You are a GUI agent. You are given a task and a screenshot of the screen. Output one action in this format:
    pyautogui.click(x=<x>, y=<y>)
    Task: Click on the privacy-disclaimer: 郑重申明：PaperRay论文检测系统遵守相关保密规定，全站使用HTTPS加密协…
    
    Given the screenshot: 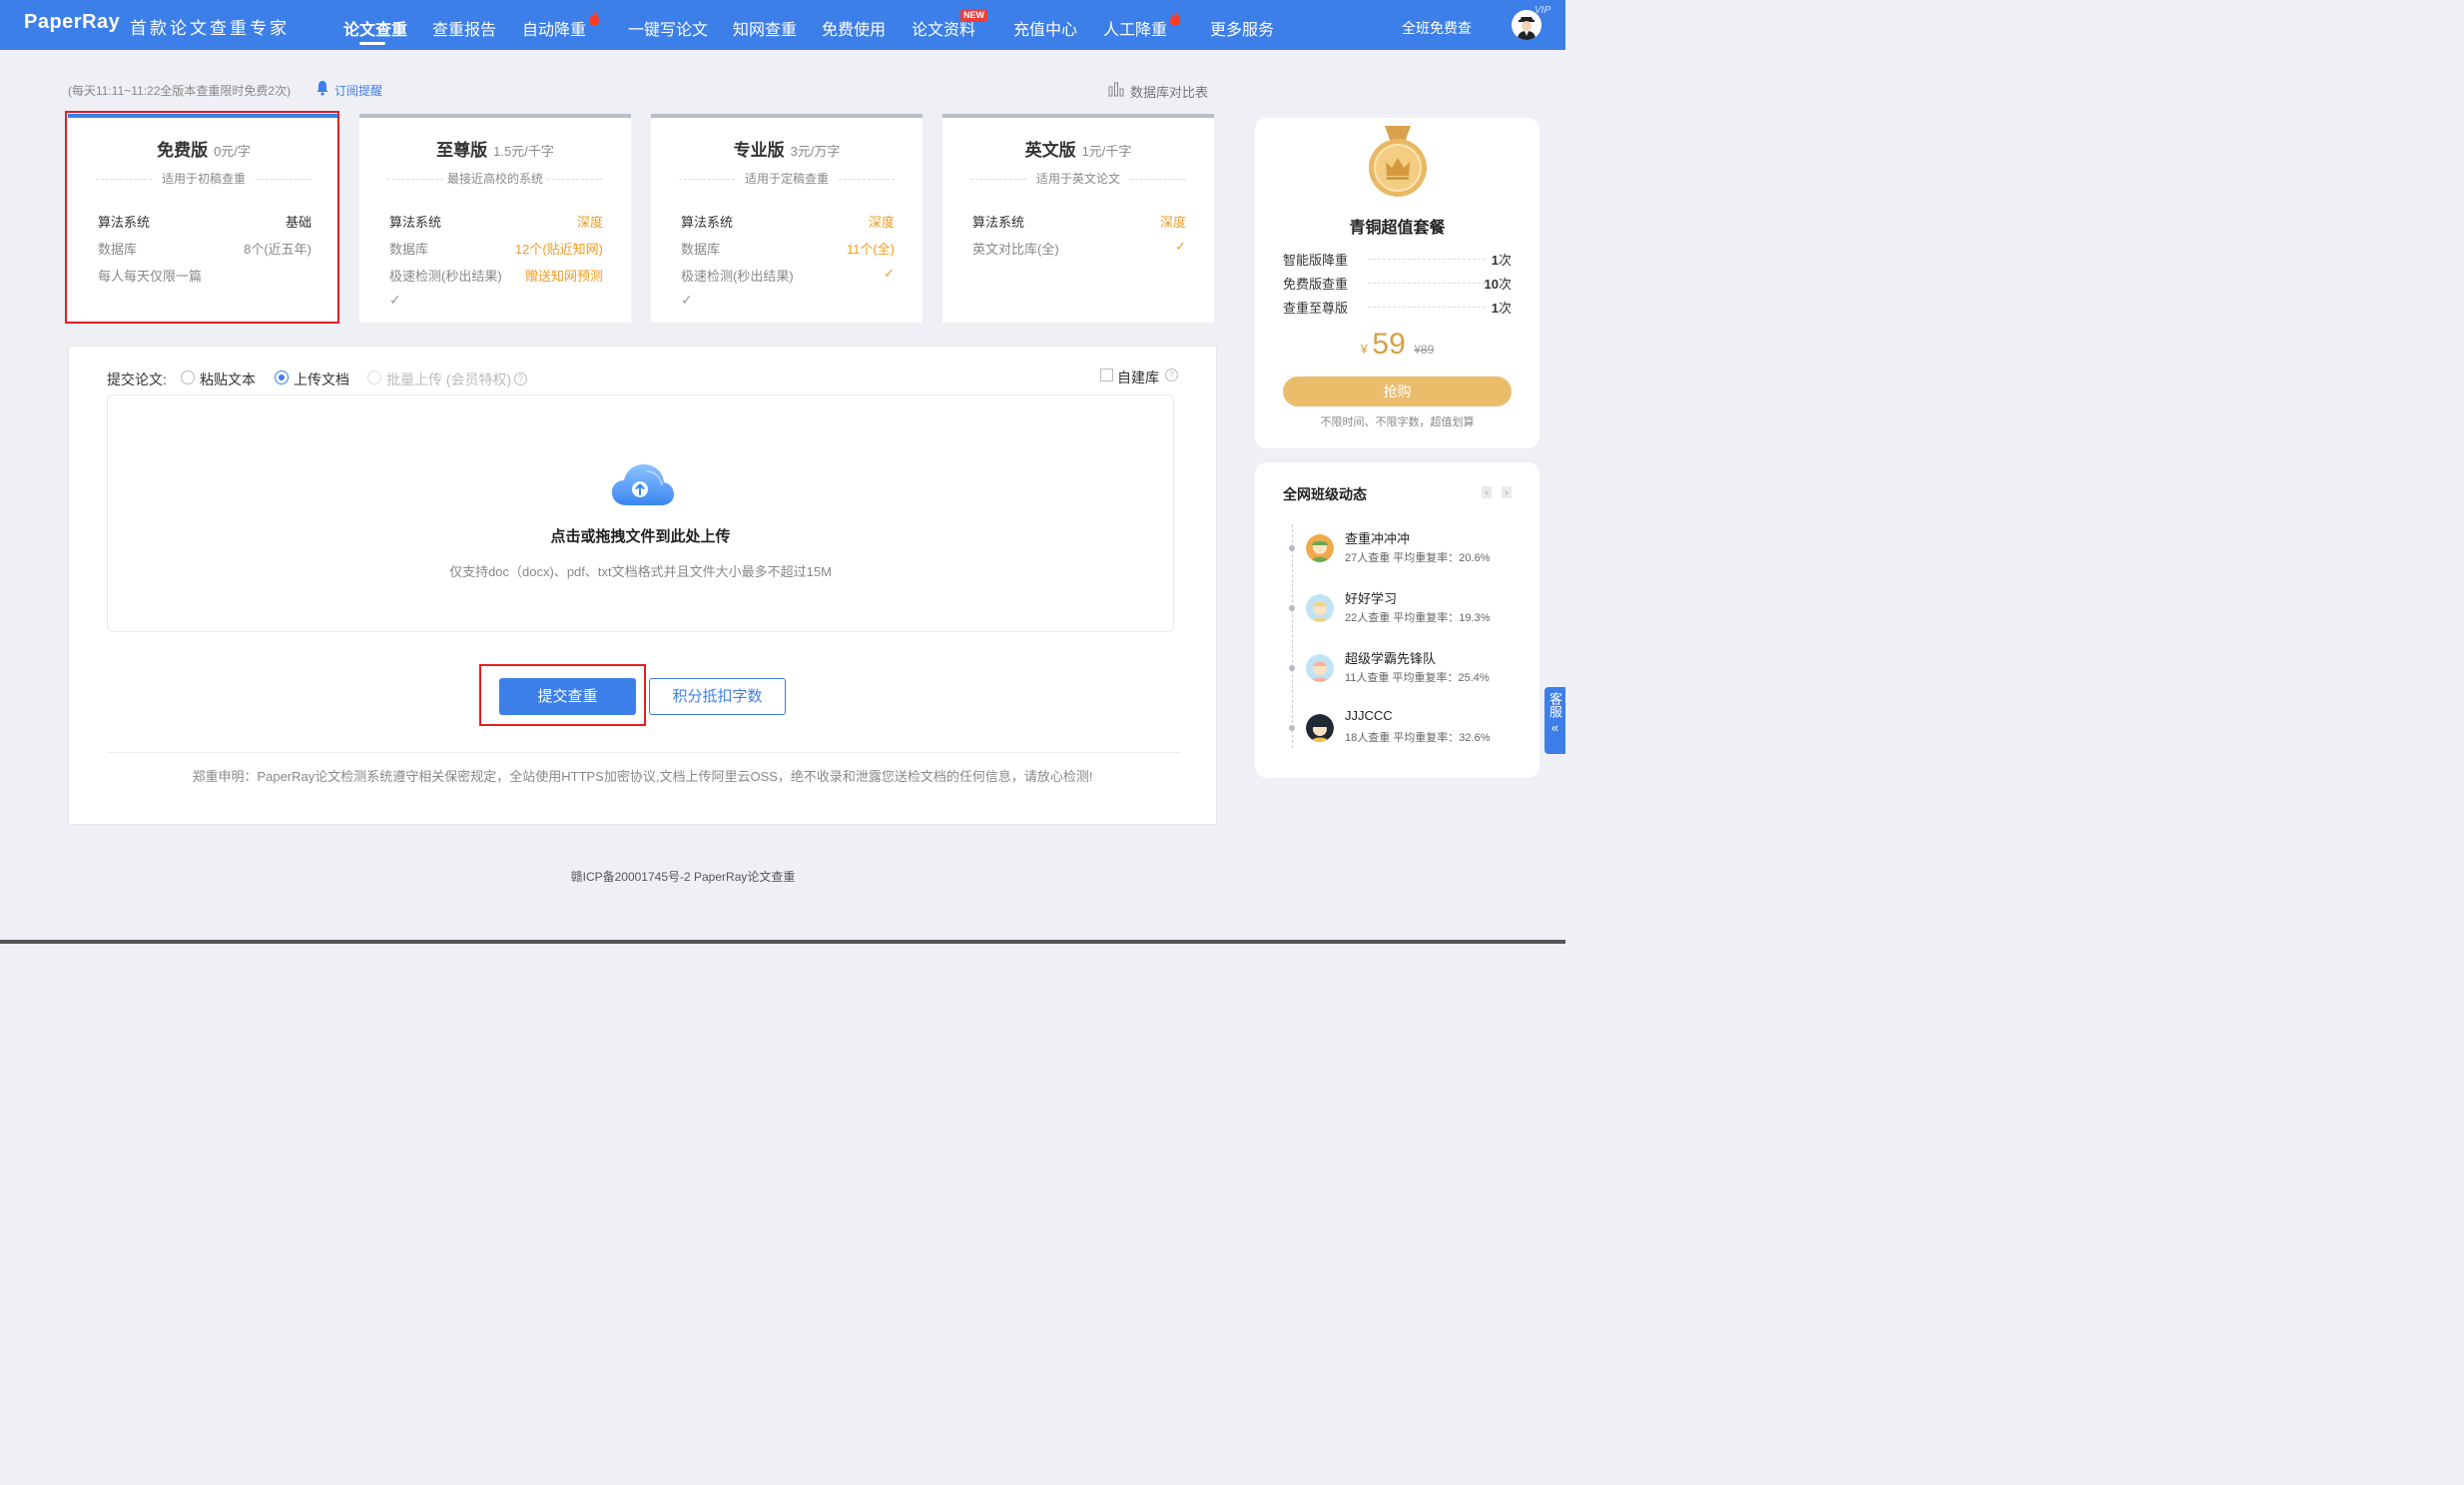 What is the action you would take?
    pyautogui.click(x=642, y=776)
    